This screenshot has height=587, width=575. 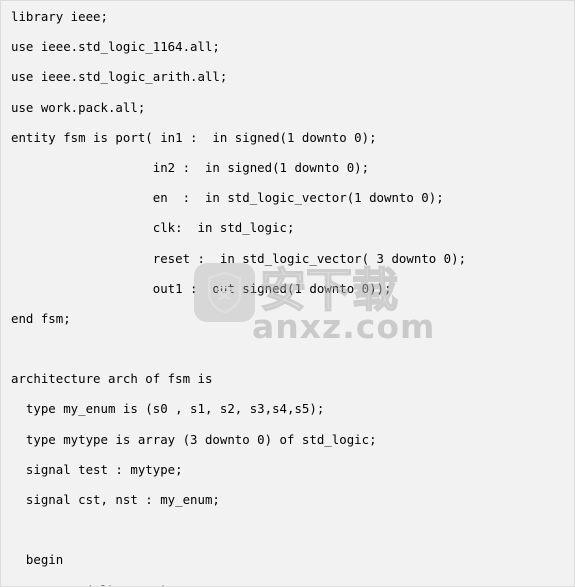 I want to click on code-line: type my_enum is (s0 , s1, s2, s3,s4,s5);, so click(x=168, y=409).